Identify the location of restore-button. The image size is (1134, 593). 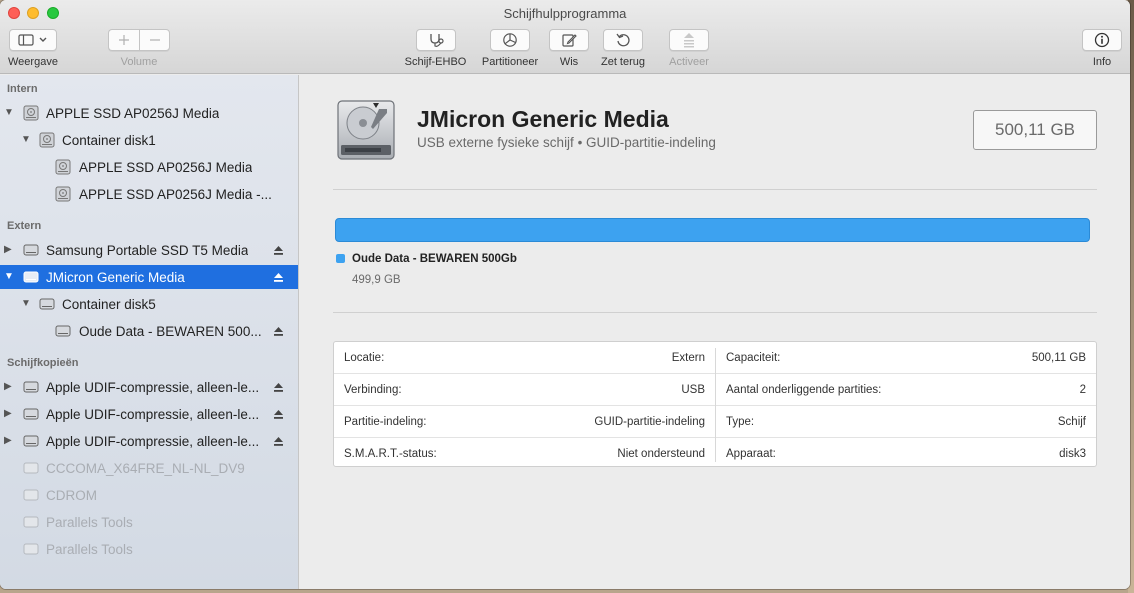
(623, 40).